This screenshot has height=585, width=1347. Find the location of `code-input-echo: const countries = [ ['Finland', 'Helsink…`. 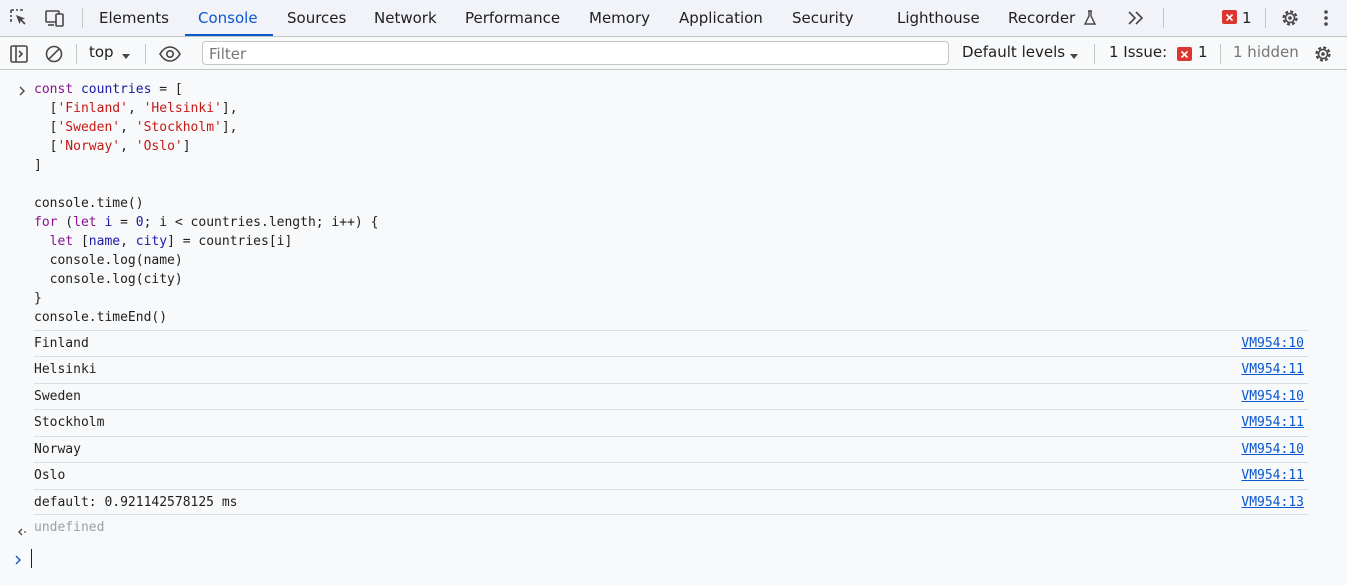

code-input-echo: const countries = [ ['Finland', 'Helsink… is located at coordinates (206, 203).